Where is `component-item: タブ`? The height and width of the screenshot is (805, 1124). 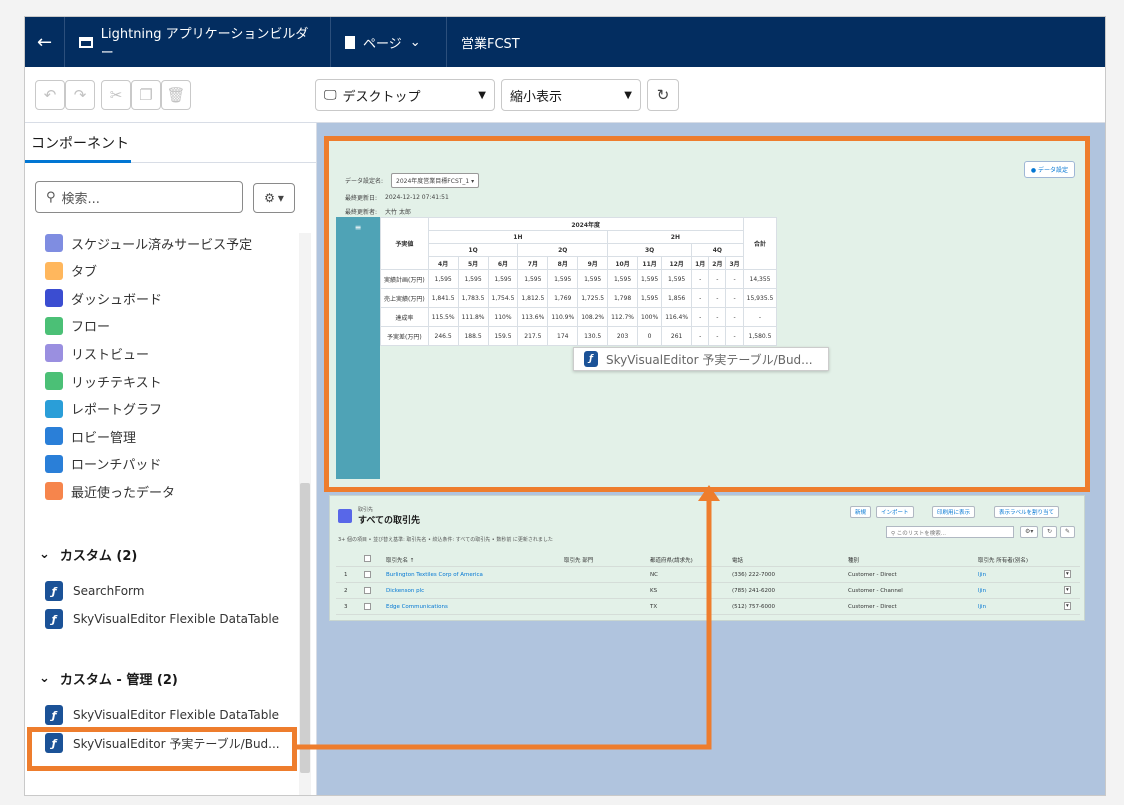 component-item: タブ is located at coordinates (71, 271).